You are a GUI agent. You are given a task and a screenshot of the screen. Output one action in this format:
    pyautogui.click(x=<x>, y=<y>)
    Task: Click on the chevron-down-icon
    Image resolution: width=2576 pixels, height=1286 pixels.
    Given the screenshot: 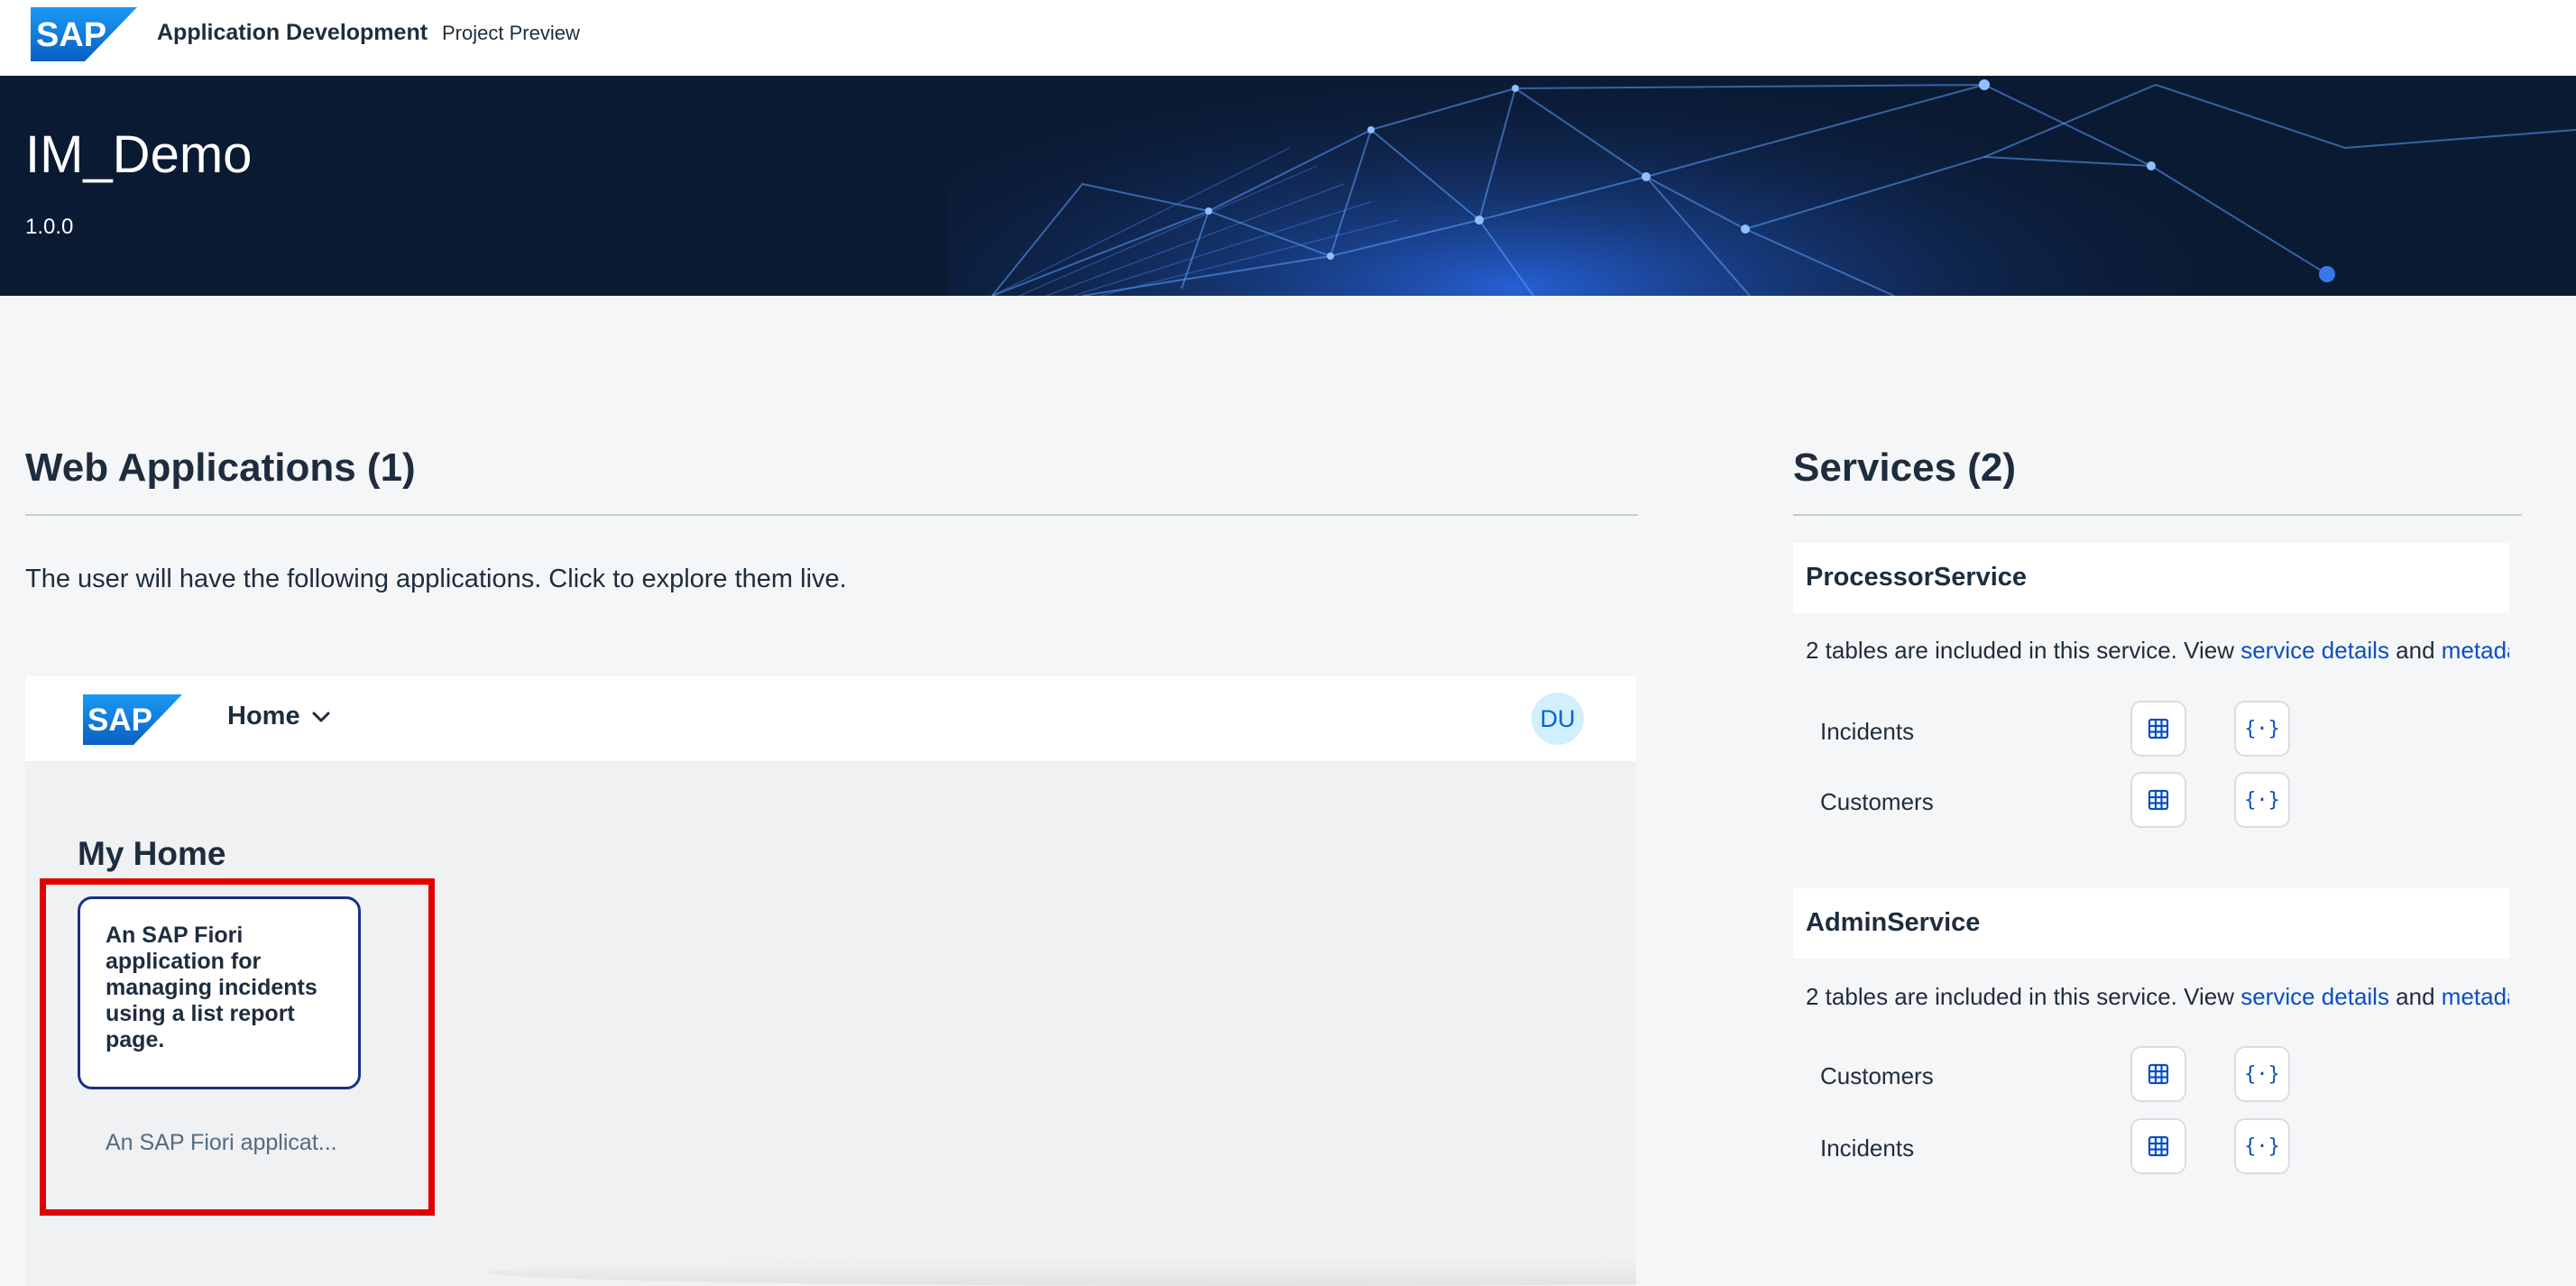 What is the action you would take?
    pyautogui.click(x=321, y=716)
    